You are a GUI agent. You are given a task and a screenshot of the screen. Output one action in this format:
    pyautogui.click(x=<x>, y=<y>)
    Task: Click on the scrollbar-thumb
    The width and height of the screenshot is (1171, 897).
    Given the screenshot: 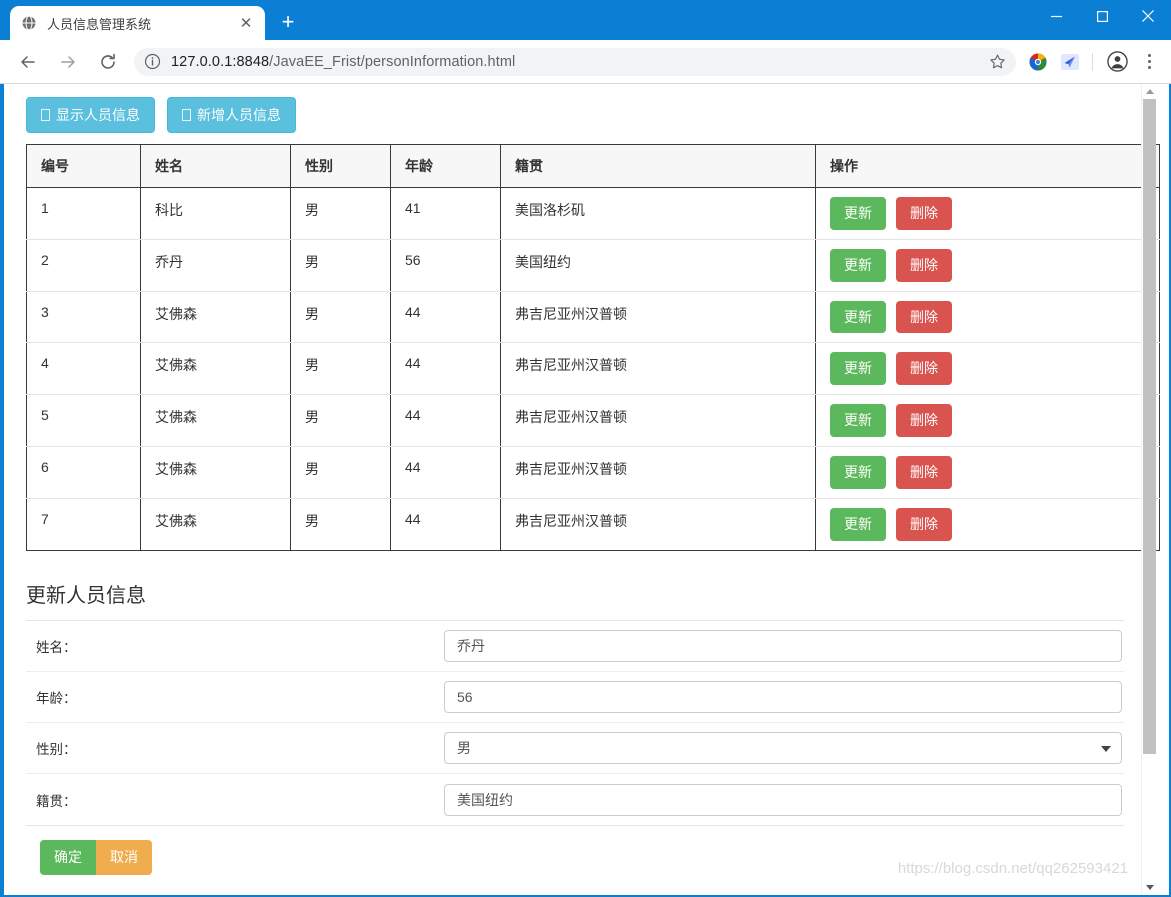 What is the action you would take?
    pyautogui.click(x=1149, y=426)
    